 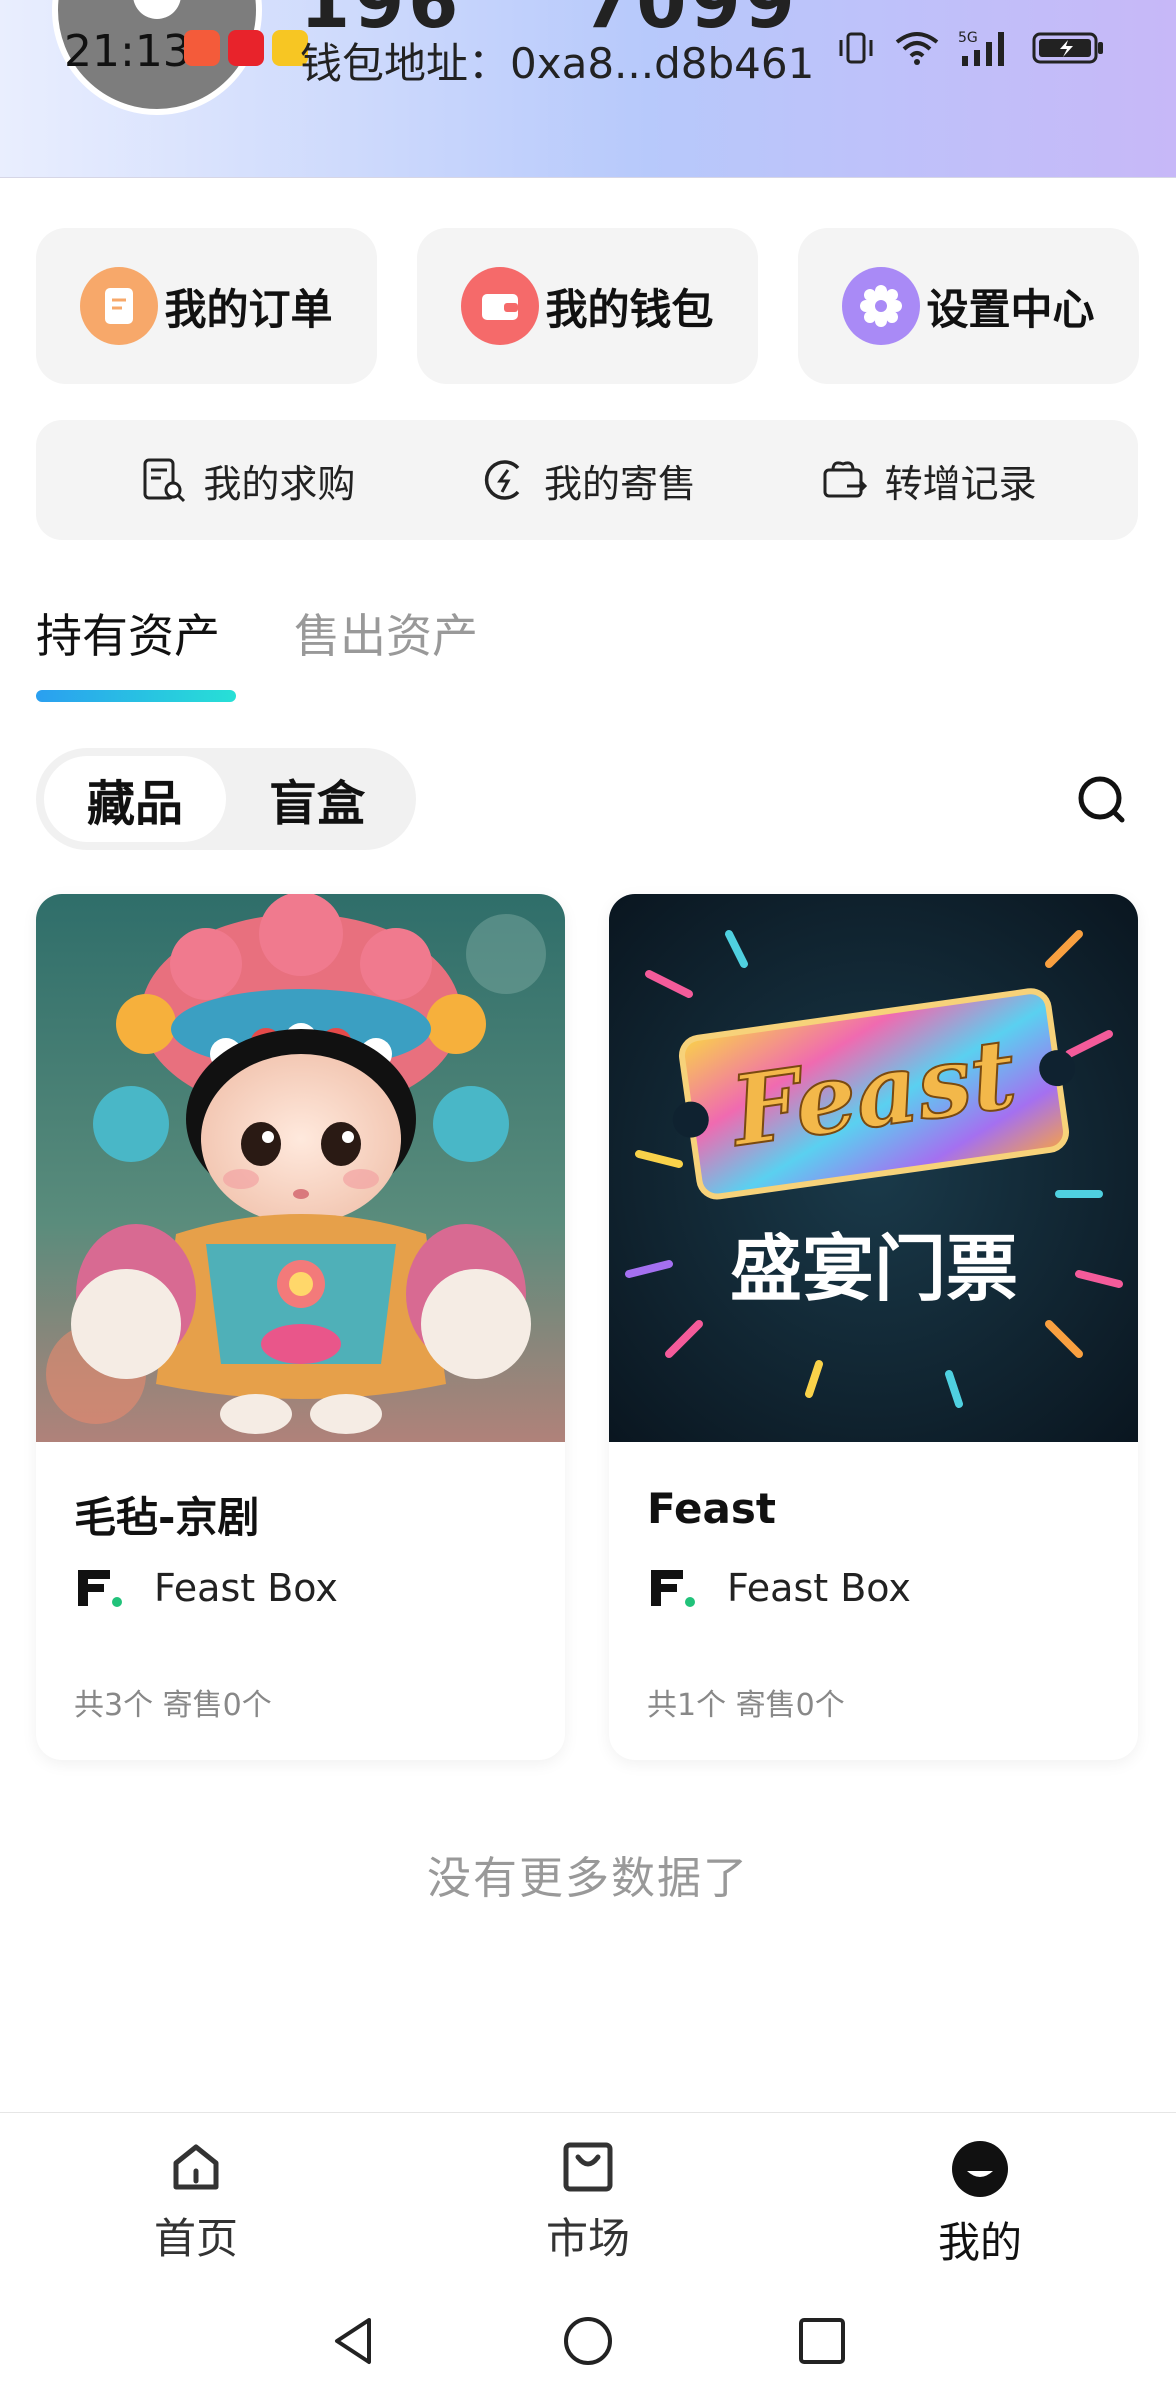 I want to click on asset-tabs: 持有资产 售出资产, so click(x=257, y=651).